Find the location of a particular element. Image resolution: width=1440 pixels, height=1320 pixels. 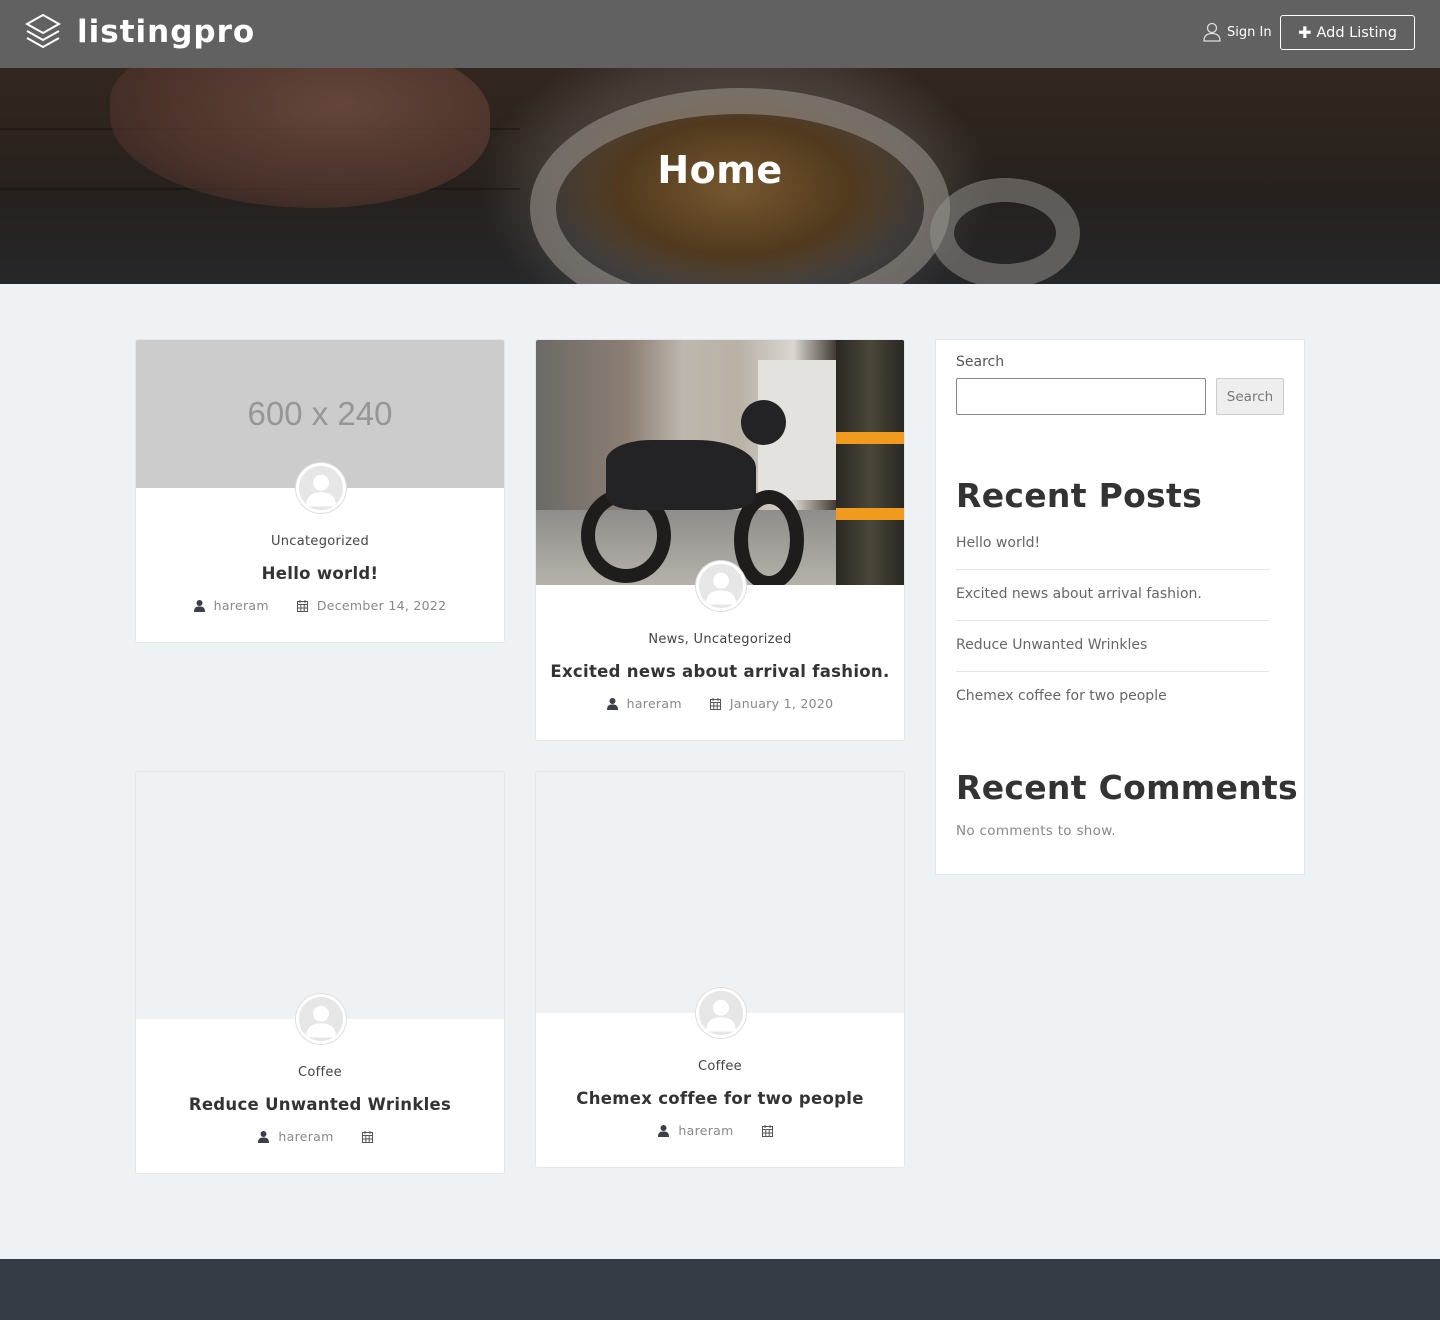

add-listing-label: Add Listing is located at coordinates (1356, 32).